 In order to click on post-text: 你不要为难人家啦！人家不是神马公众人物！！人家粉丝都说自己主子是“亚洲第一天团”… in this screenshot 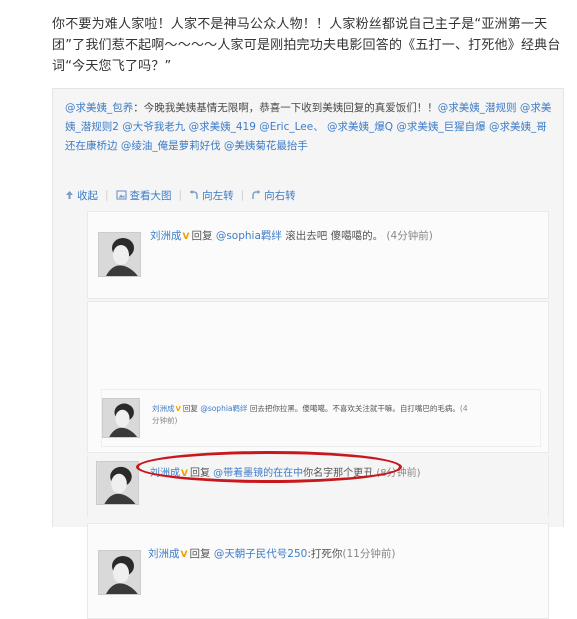, I will do `click(308, 45)`.